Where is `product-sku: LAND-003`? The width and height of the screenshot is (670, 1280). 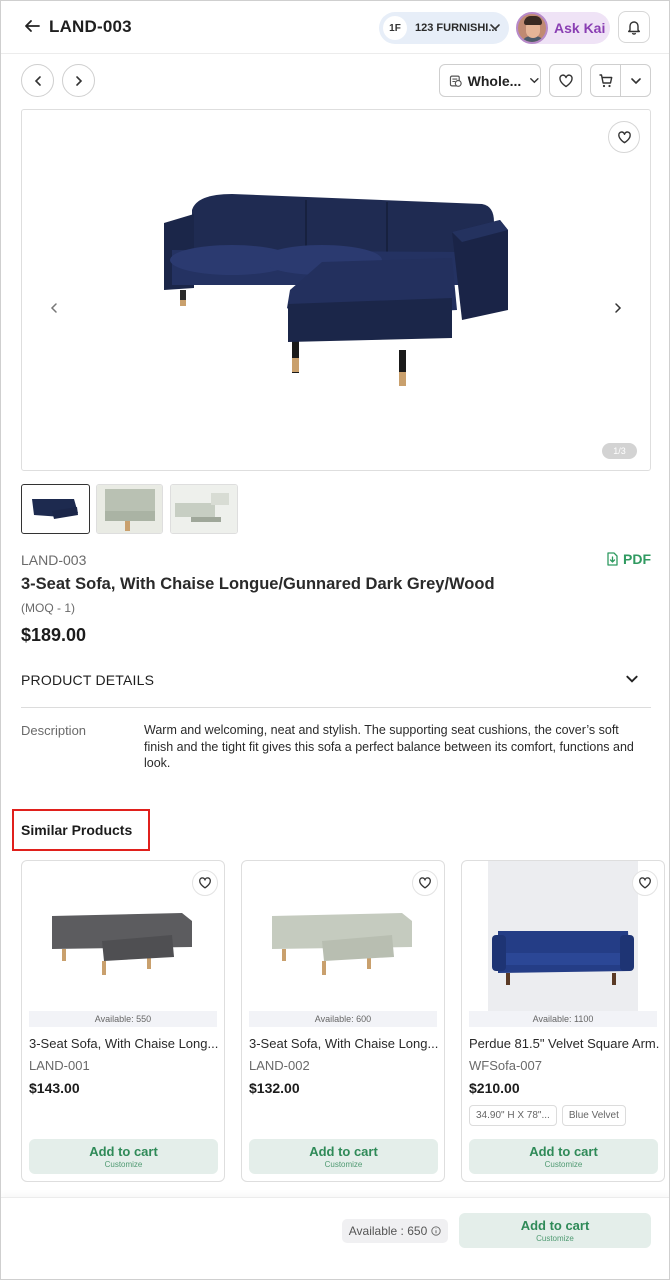 product-sku: LAND-003 is located at coordinates (54, 560).